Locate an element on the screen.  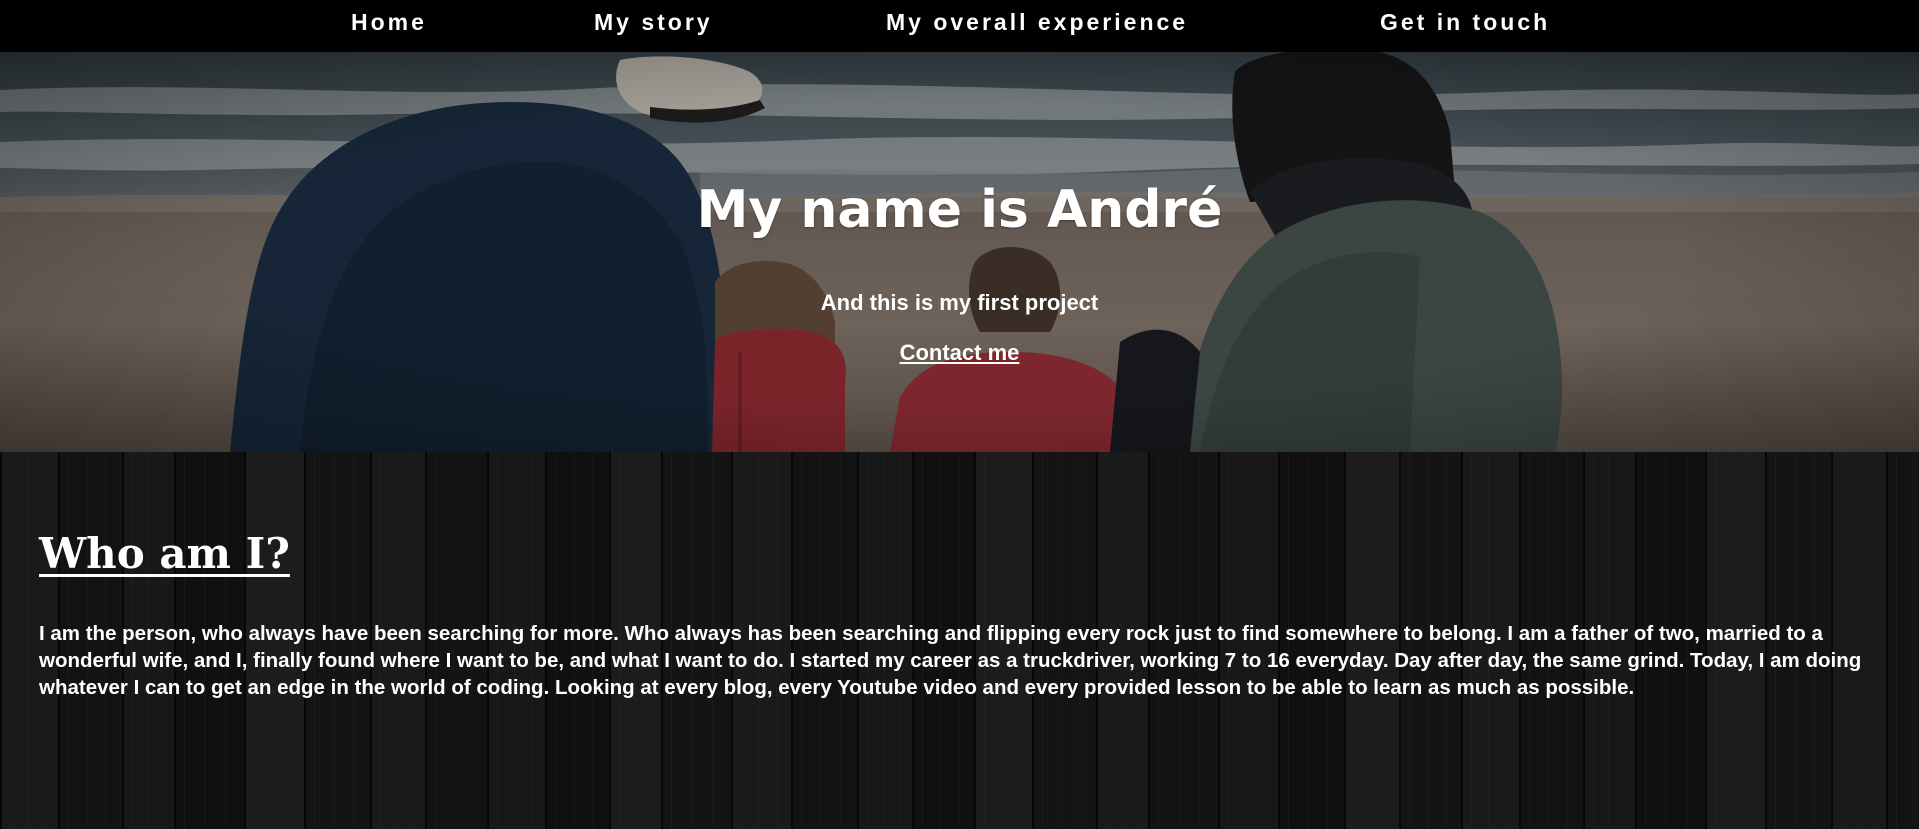
hero-contact-wrapper: Contact me is located at coordinates (959, 353).